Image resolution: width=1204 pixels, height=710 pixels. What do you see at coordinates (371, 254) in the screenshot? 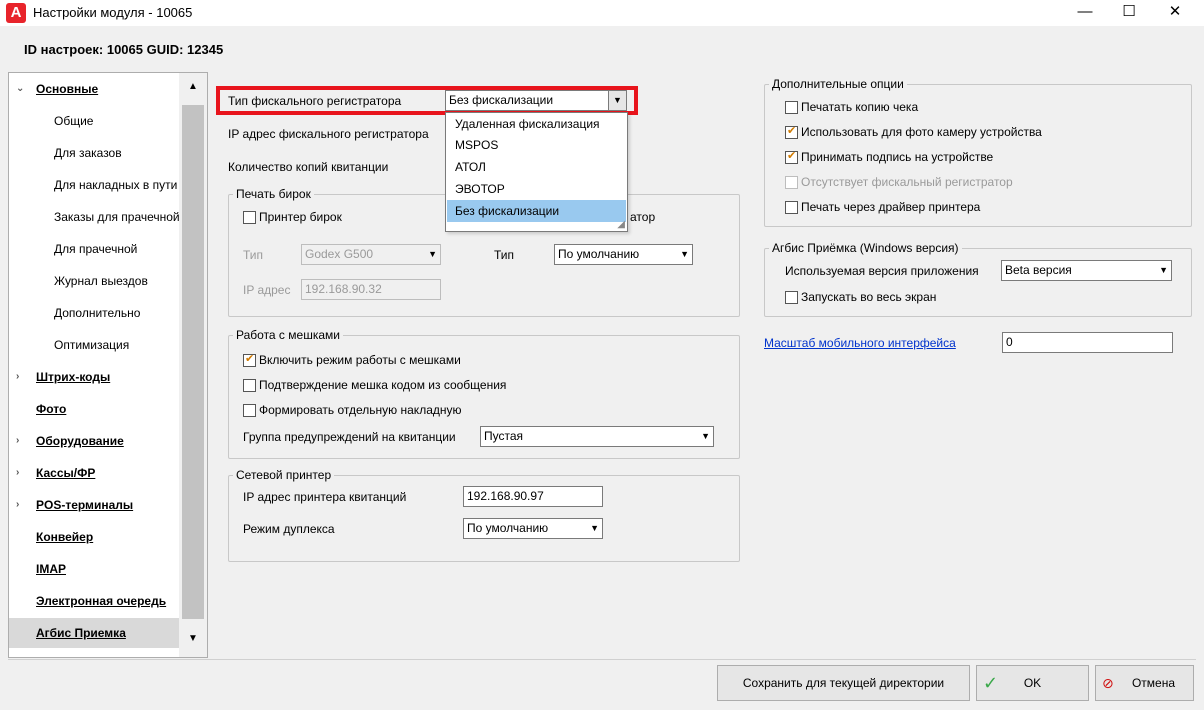
I see `tag-type-select: Godex G500 ▼` at bounding box center [371, 254].